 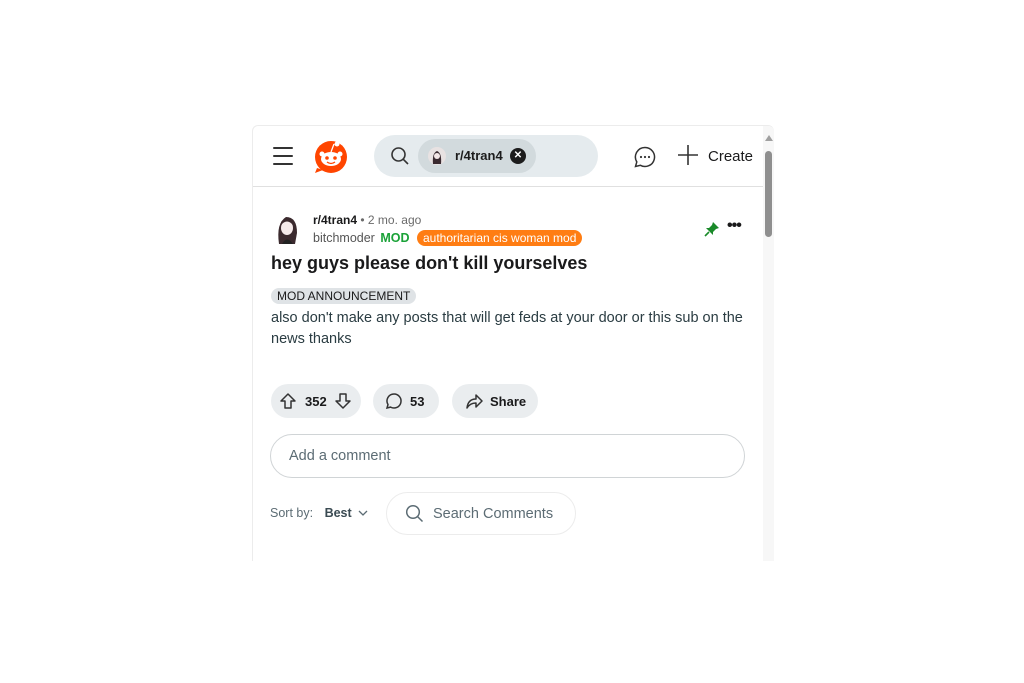 I want to click on mod-tag: MOD, so click(x=395, y=238).